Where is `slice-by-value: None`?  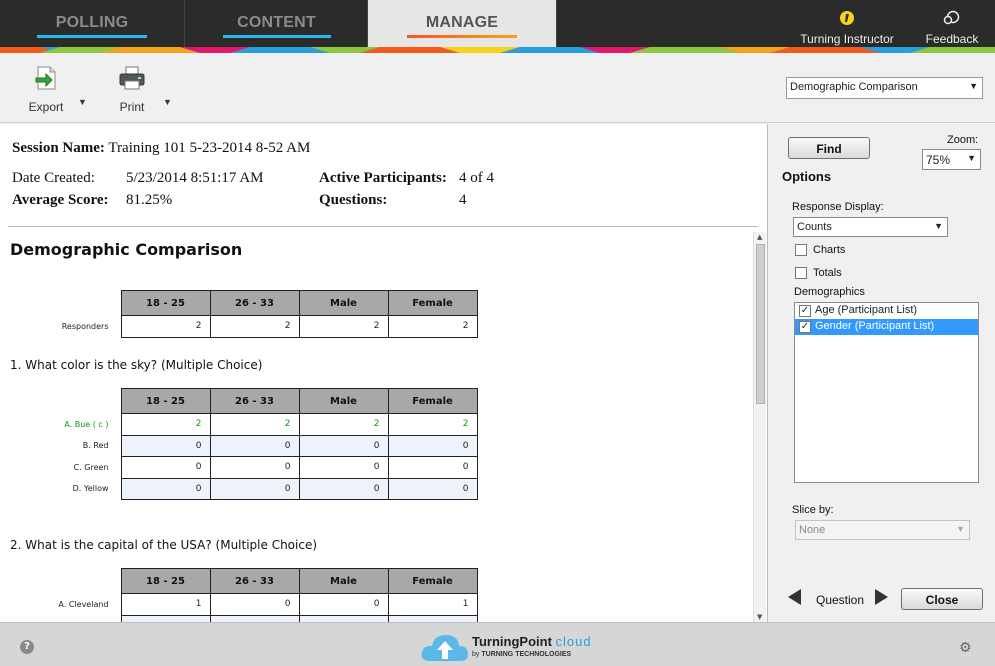
slice-by-value: None is located at coordinates (812, 530).